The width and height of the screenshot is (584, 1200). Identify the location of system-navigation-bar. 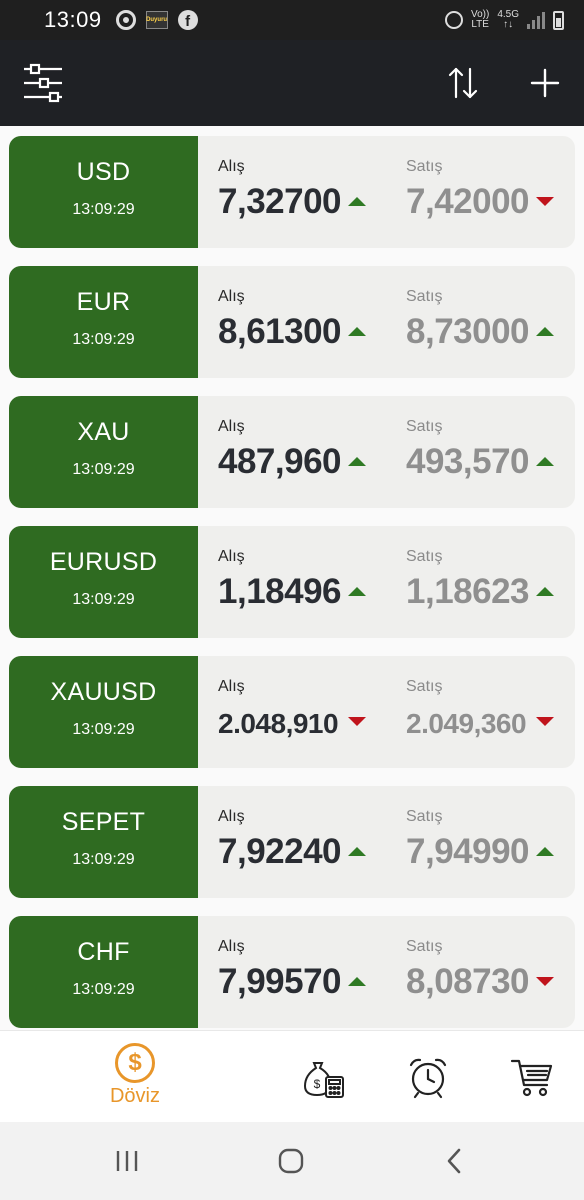
(292, 1161).